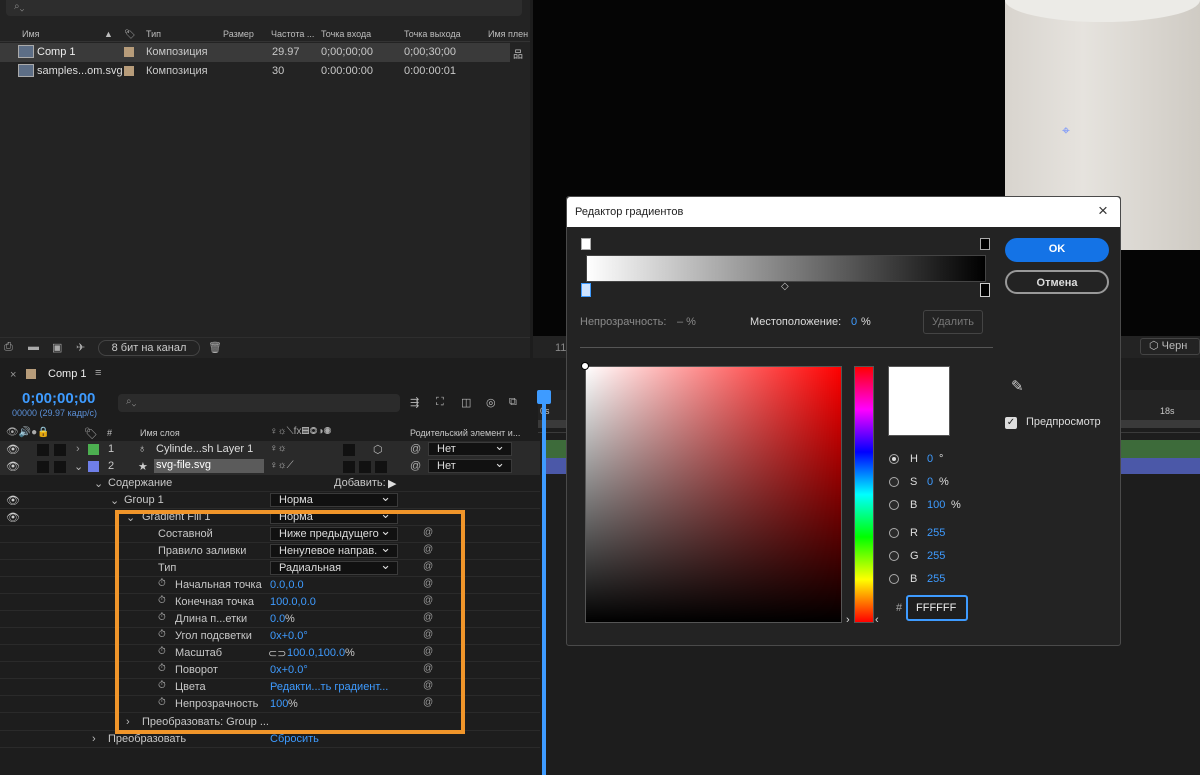 This screenshot has height=775, width=1200. I want to click on hue-slider-left-arrow: ›, so click(848, 620).